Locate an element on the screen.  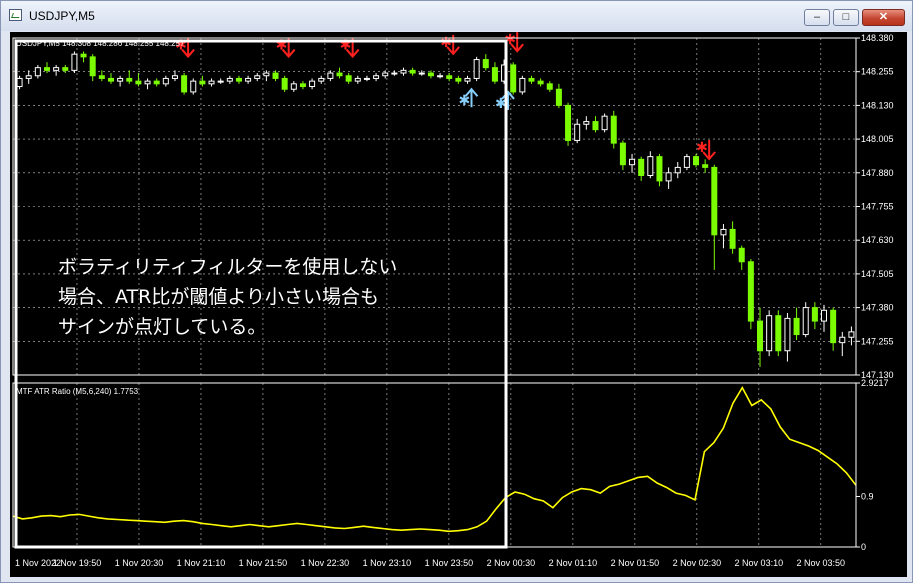
price-tick-label: 147.880 is located at coordinates (877, 173).